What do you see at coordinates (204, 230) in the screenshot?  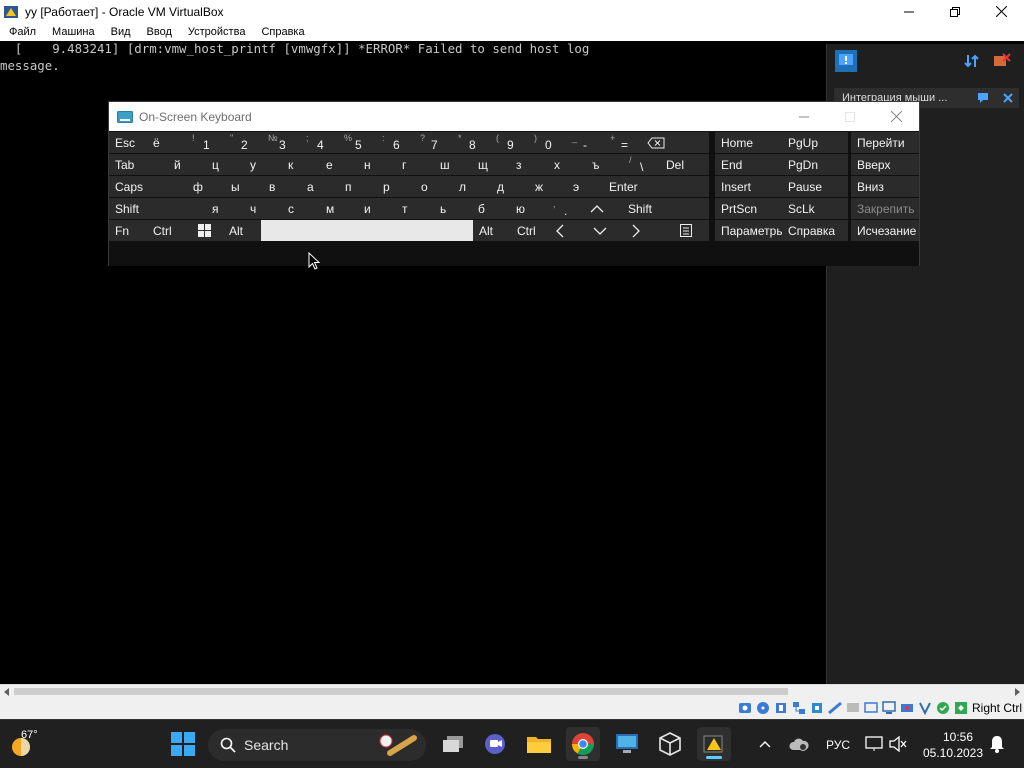 I see `key-windows` at bounding box center [204, 230].